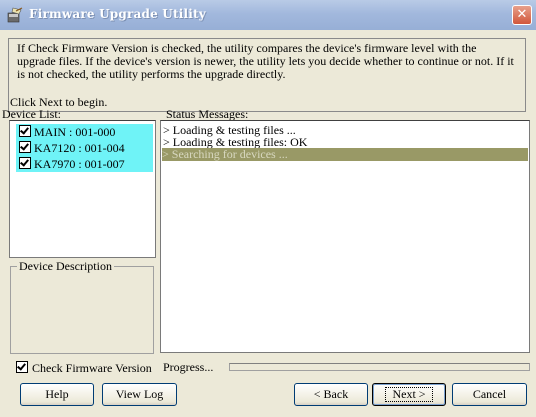 This screenshot has width=536, height=417. I want to click on device-label-ka7970: KA7970 : 001-007, so click(79, 164).